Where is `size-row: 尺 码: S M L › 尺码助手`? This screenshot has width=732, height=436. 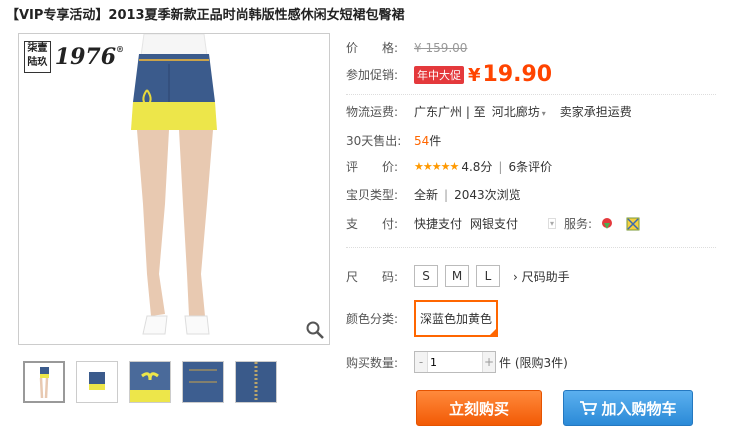 size-row: 尺 码: S M L › 尺码助手 is located at coordinates (458, 276).